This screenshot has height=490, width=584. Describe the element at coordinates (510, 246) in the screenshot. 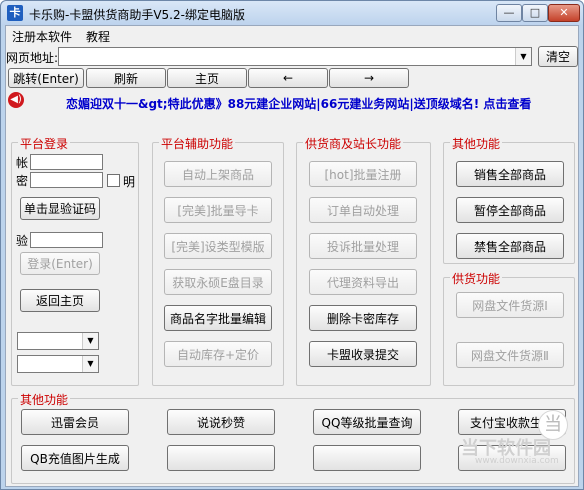

I see `ban-all-button: 禁售全部商品` at that location.